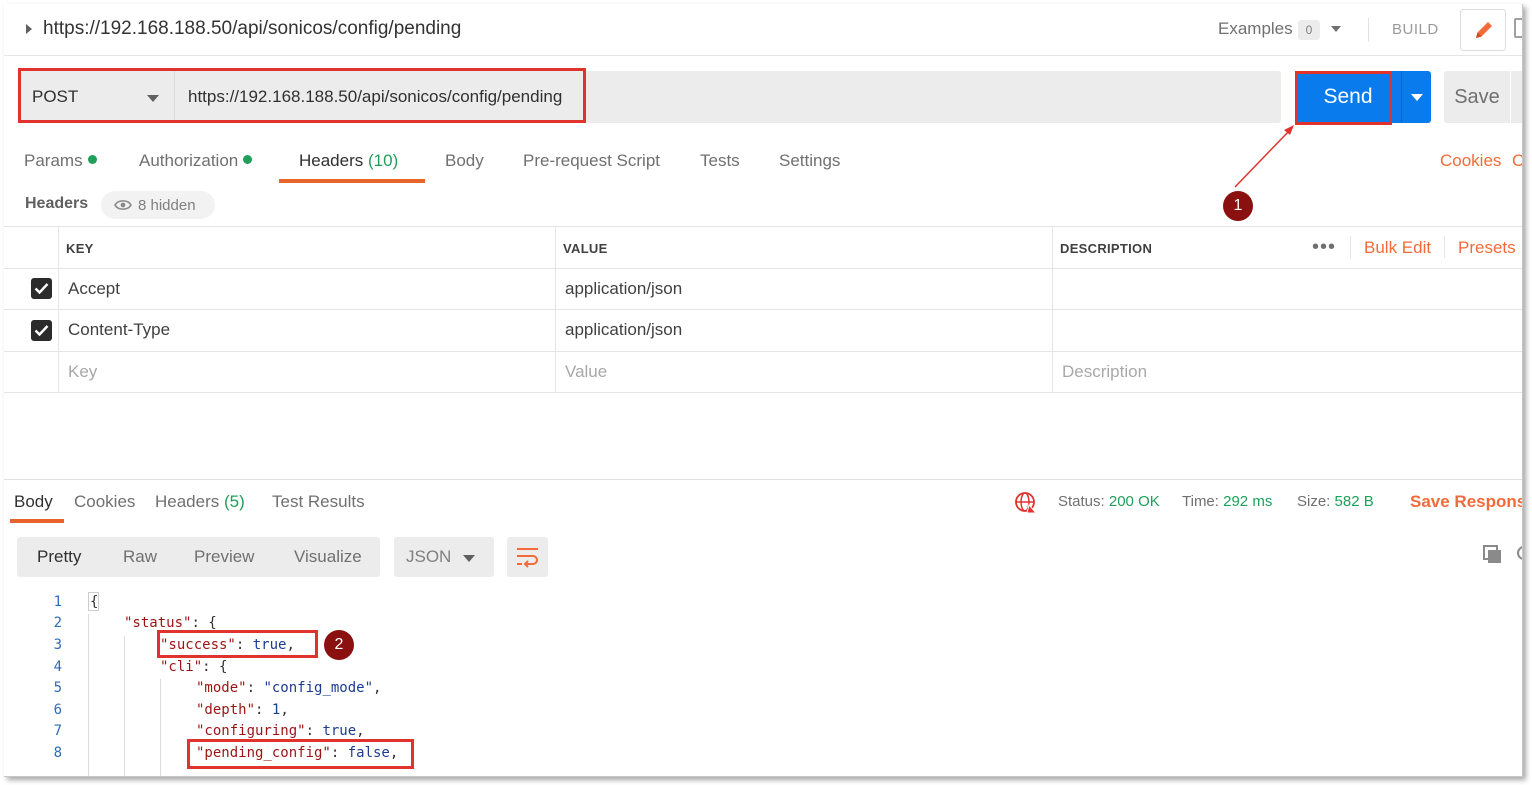 This screenshot has height=785, width=1532. I want to click on build-mode-label: BUILD, so click(1415, 29).